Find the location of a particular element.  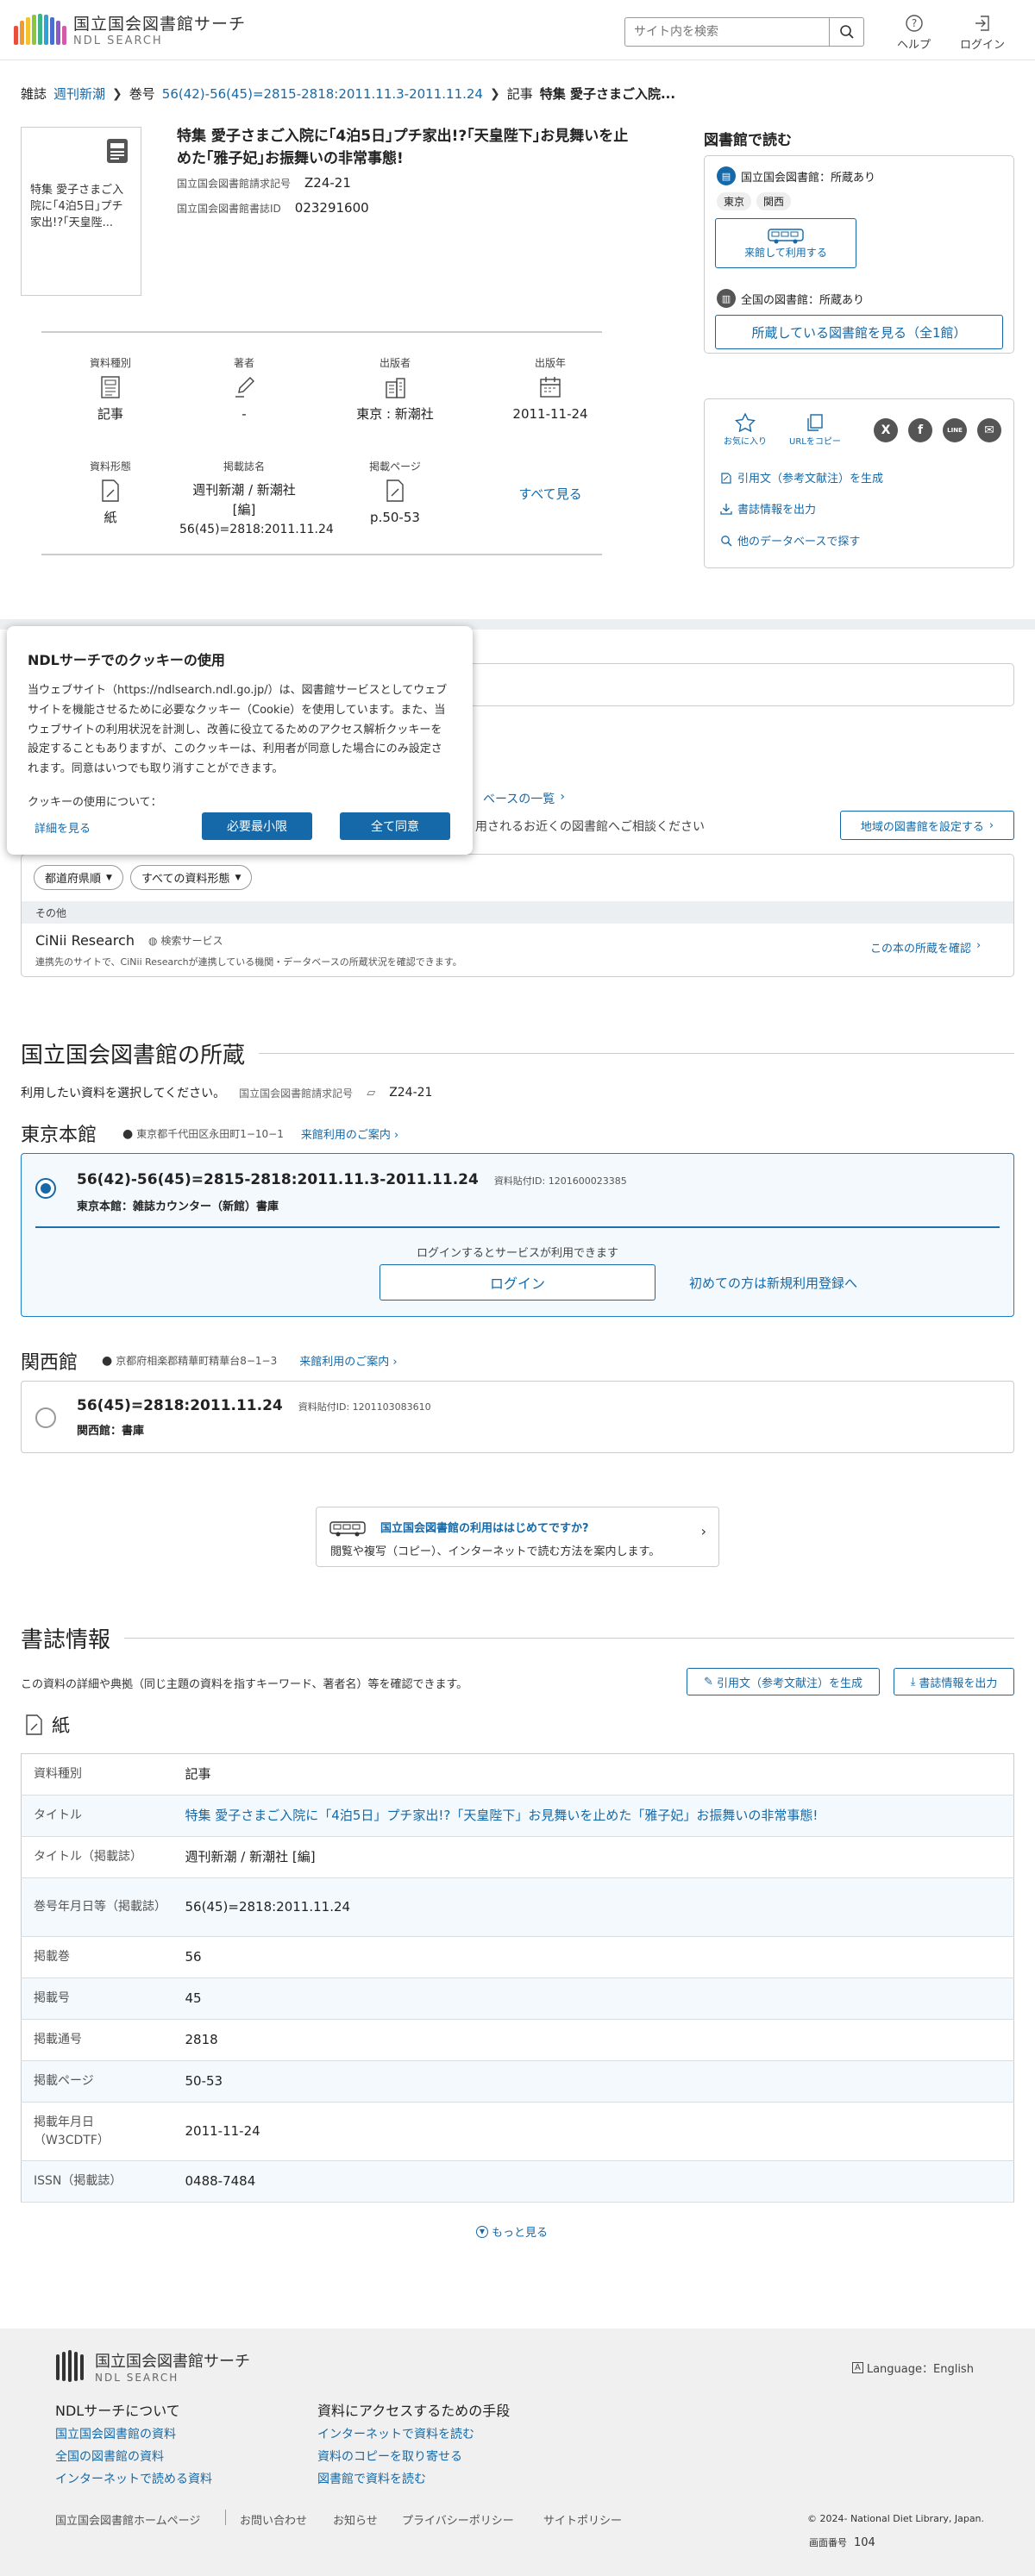

cookie-agree-button: 全て同意 is located at coordinates (395, 826).